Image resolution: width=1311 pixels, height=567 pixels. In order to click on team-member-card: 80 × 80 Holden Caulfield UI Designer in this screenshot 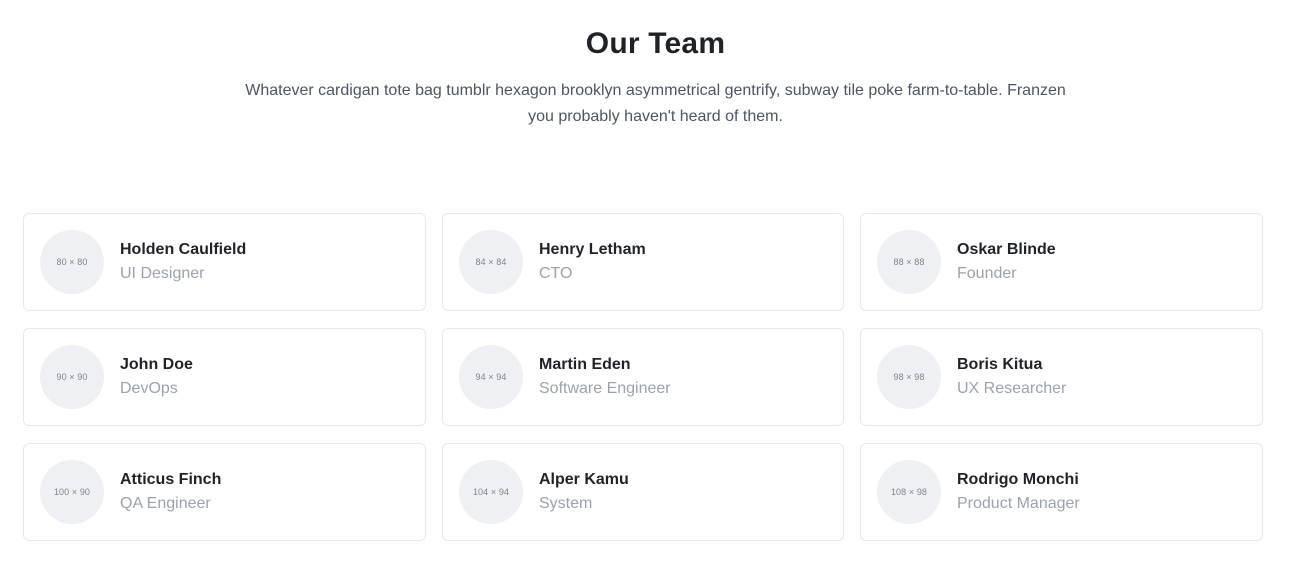, I will do `click(224, 262)`.